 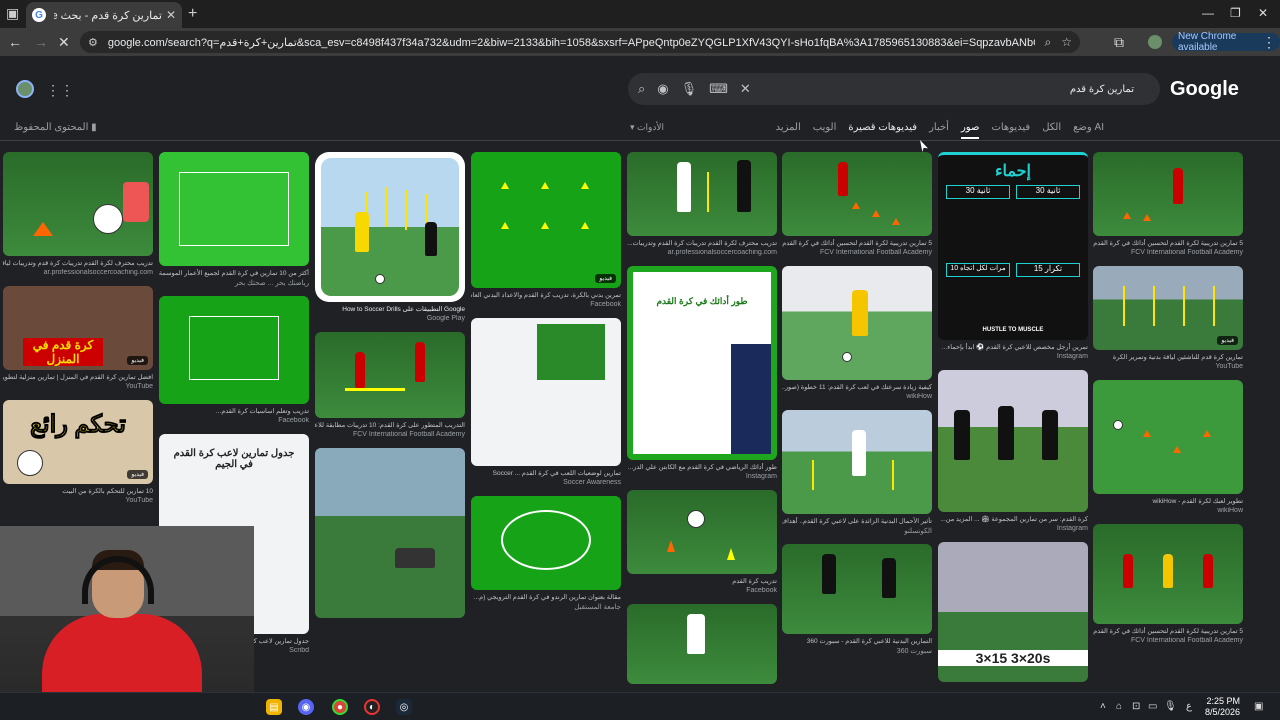 What do you see at coordinates (41, 42) in the screenshot?
I see `forward-icon: →` at bounding box center [41, 42].